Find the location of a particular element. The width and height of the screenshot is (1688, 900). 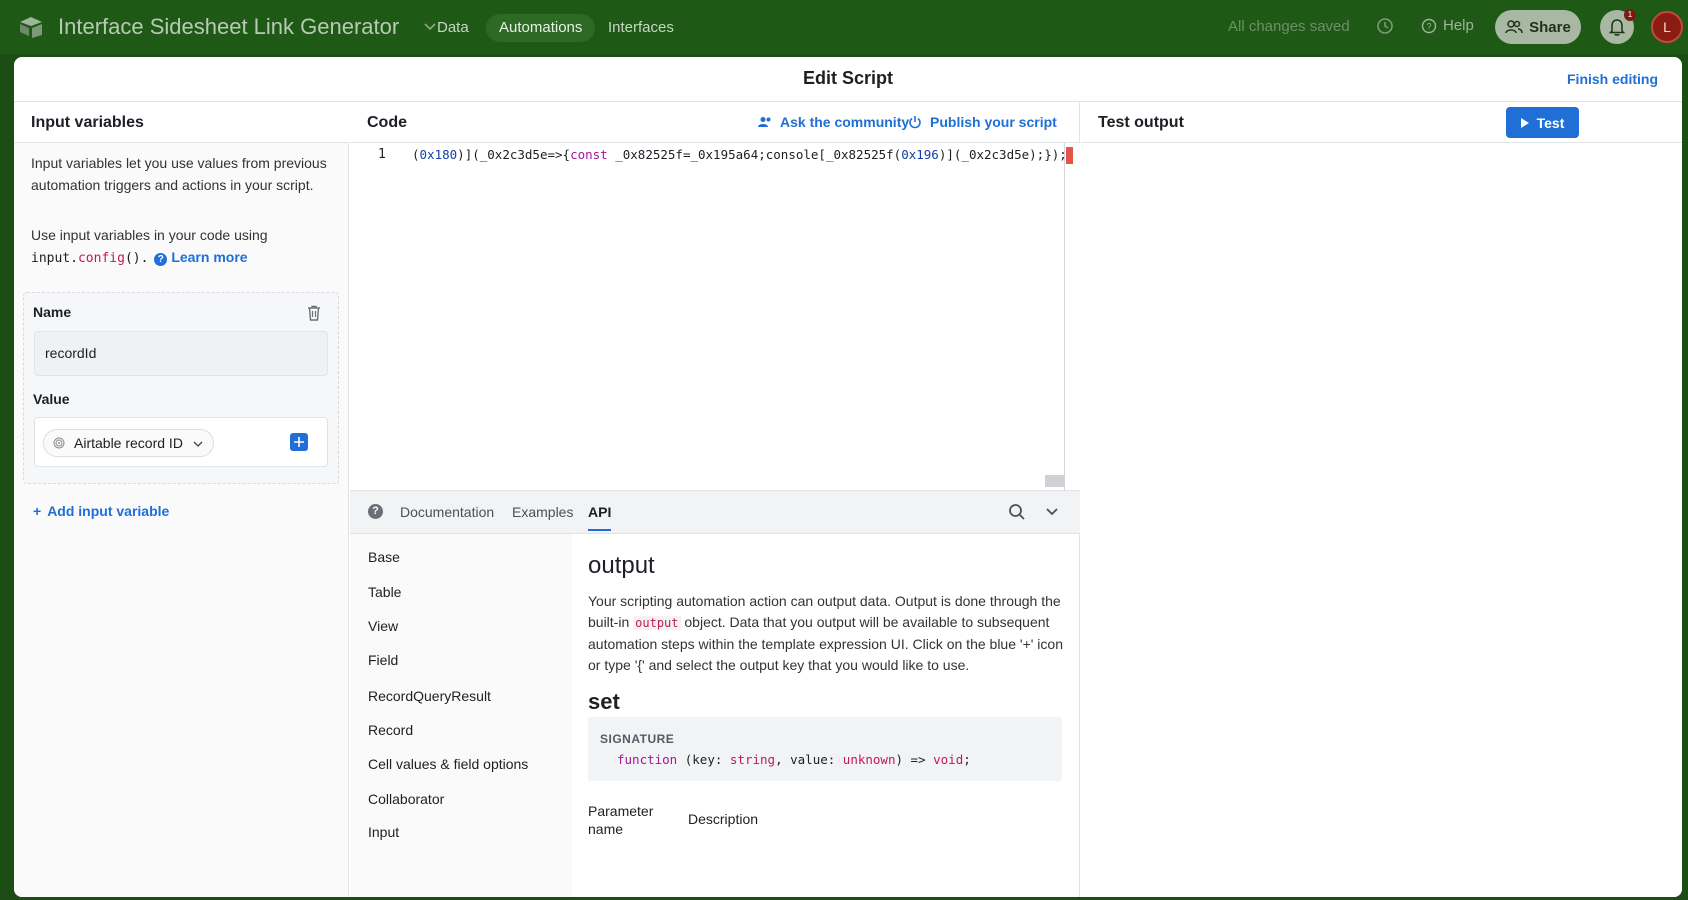

api-nav-item: Input is located at coordinates (383, 832).